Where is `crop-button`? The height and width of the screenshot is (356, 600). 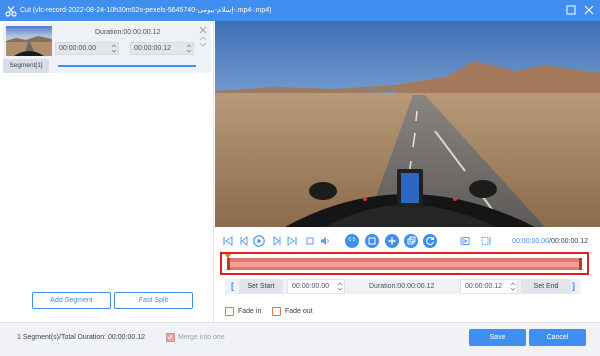 crop-button is located at coordinates (372, 241).